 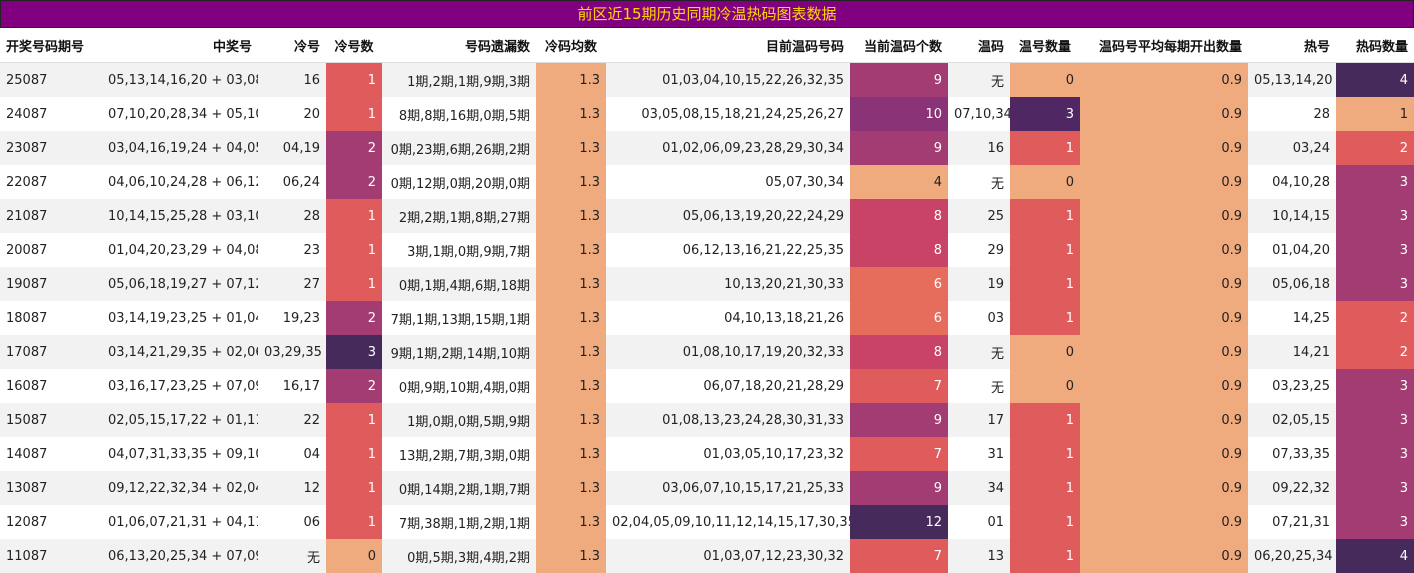 What do you see at coordinates (979, 45) in the screenshot?
I see `column-header: 温码` at bounding box center [979, 45].